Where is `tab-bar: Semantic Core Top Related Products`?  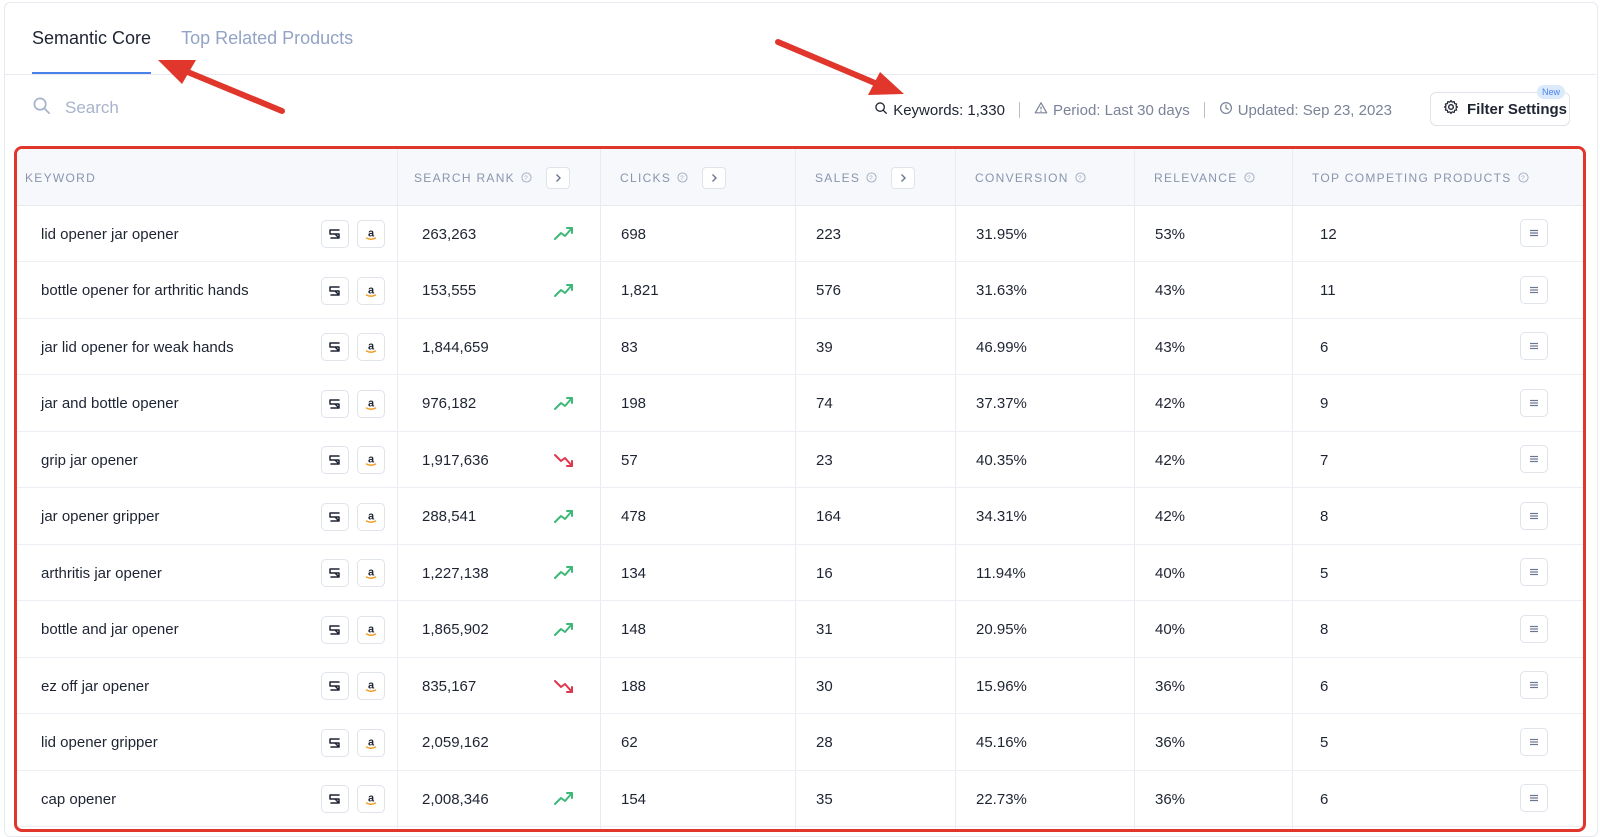 tab-bar: Semantic Core Top Related Products is located at coordinates (192, 50).